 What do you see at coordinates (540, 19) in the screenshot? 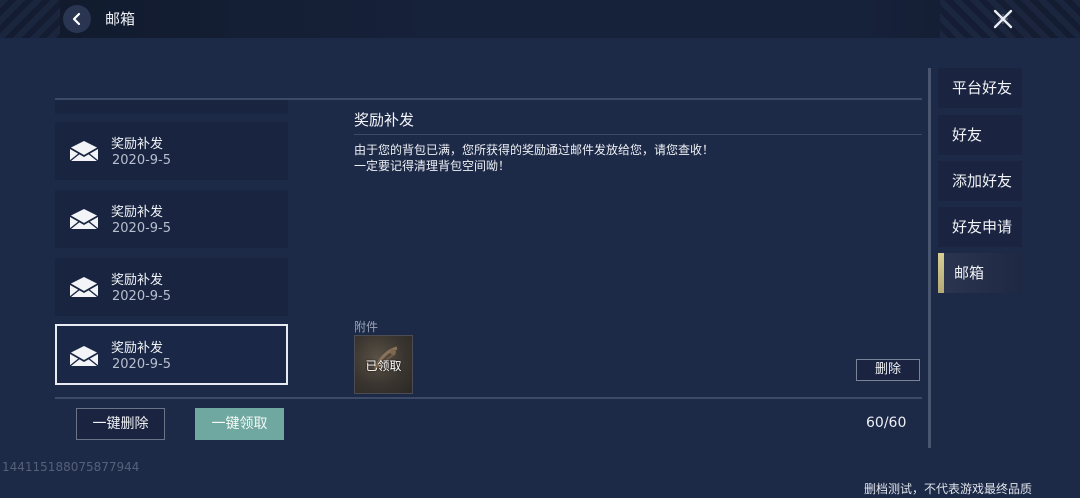
I see `top-bar` at bounding box center [540, 19].